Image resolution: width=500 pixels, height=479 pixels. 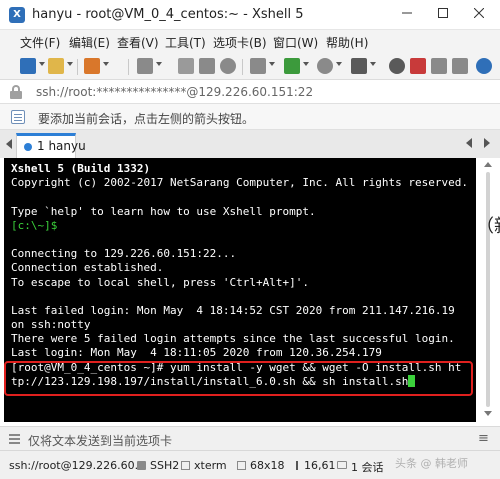 What do you see at coordinates (165, 465) in the screenshot?
I see `status-protocol: SSH2` at bounding box center [165, 465].